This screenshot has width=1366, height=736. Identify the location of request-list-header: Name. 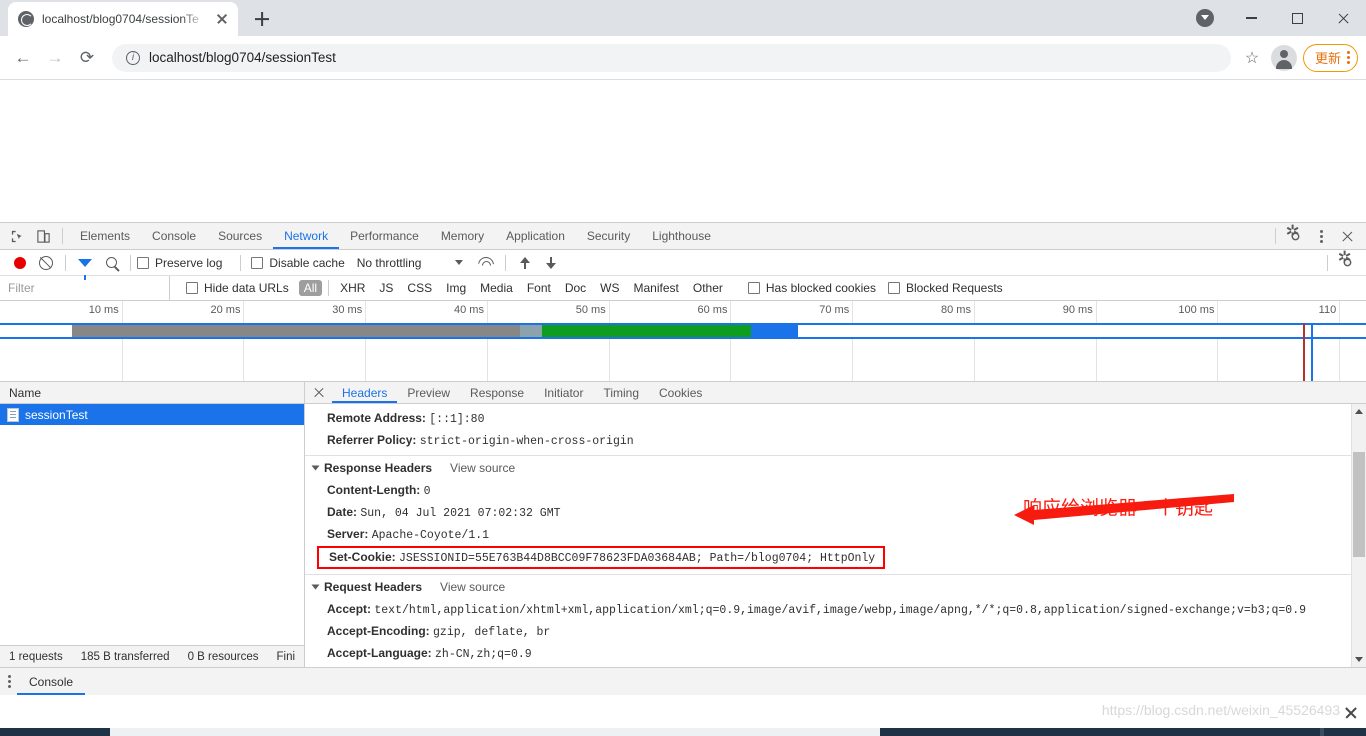
(152, 393).